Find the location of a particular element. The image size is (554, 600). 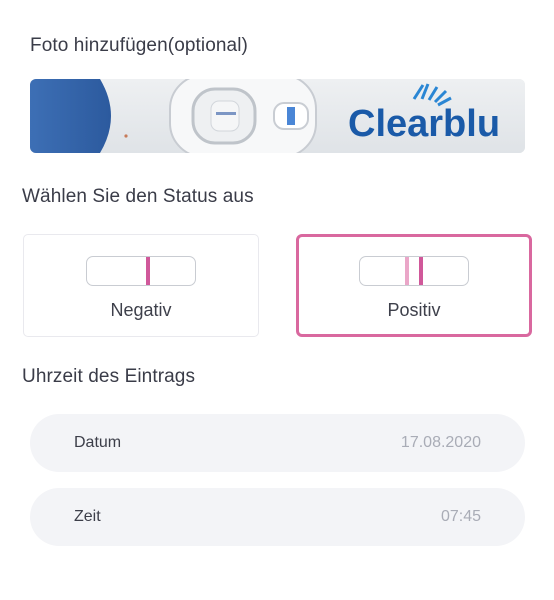

time-label: Zeit is located at coordinates (87, 516).